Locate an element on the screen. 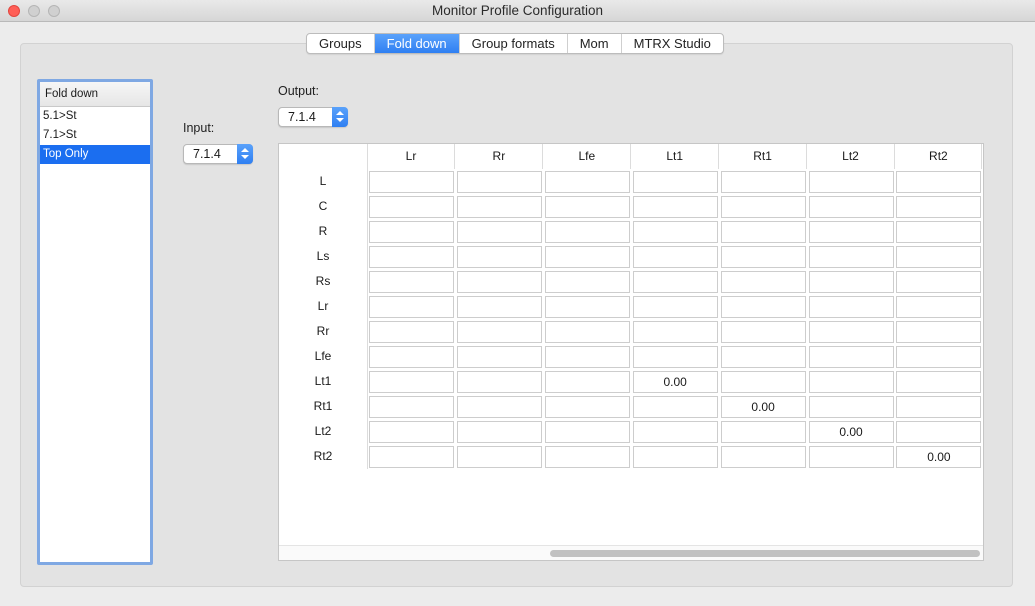  input-format-stepper-icon is located at coordinates (245, 154).